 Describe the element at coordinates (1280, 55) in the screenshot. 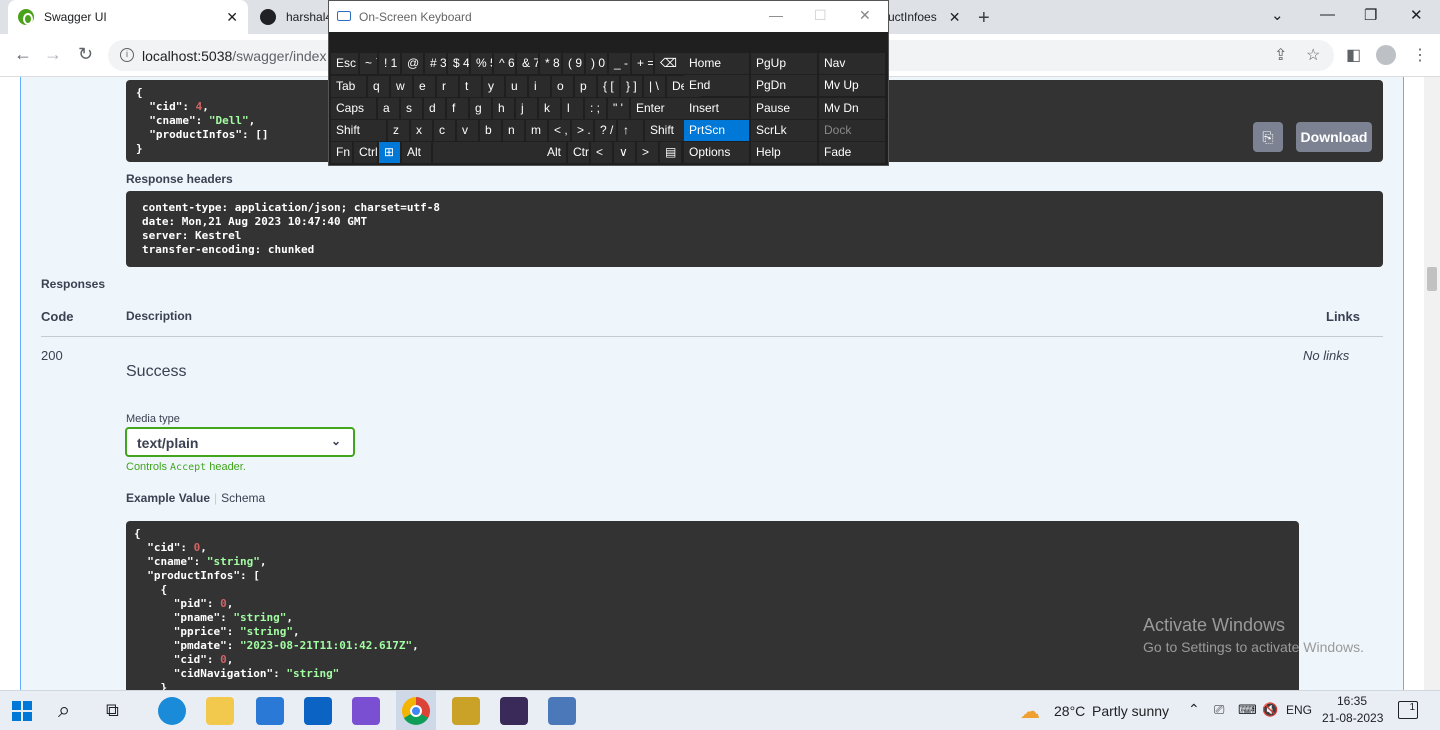

I see `share-icon: ⇪` at that location.